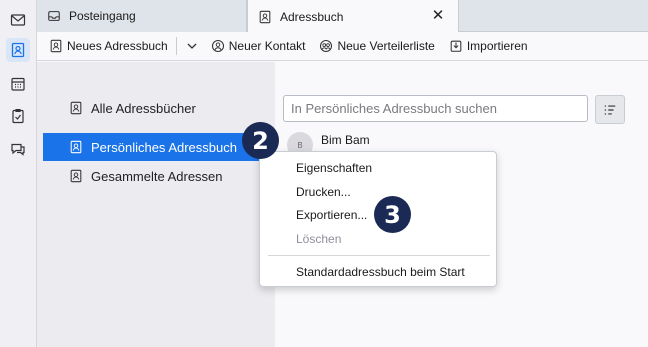  Describe the element at coordinates (312, 16) in the screenshot. I see `tab-addressbook-label: Adressbuch` at that location.